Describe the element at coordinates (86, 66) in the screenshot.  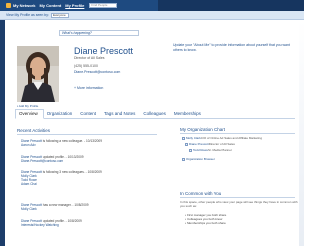
I see `profile-phone: (425) 555-0100` at that location.